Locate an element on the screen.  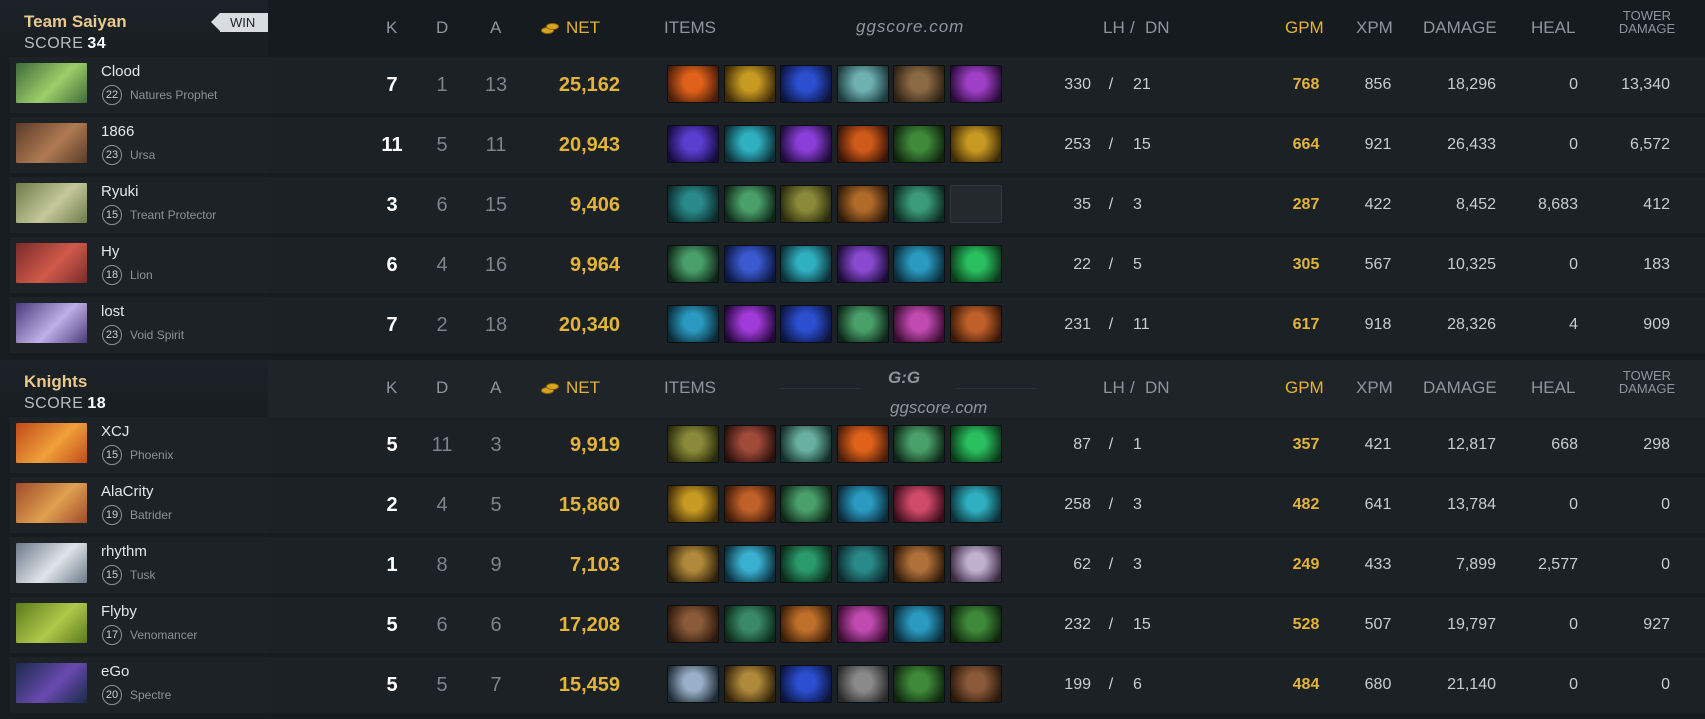
hero-name: Venomancer is located at coordinates (164, 635).